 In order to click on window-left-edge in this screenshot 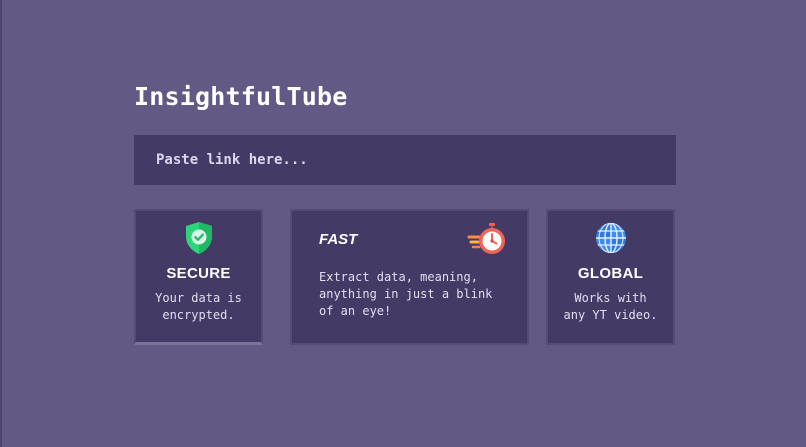, I will do `click(1, 223)`.